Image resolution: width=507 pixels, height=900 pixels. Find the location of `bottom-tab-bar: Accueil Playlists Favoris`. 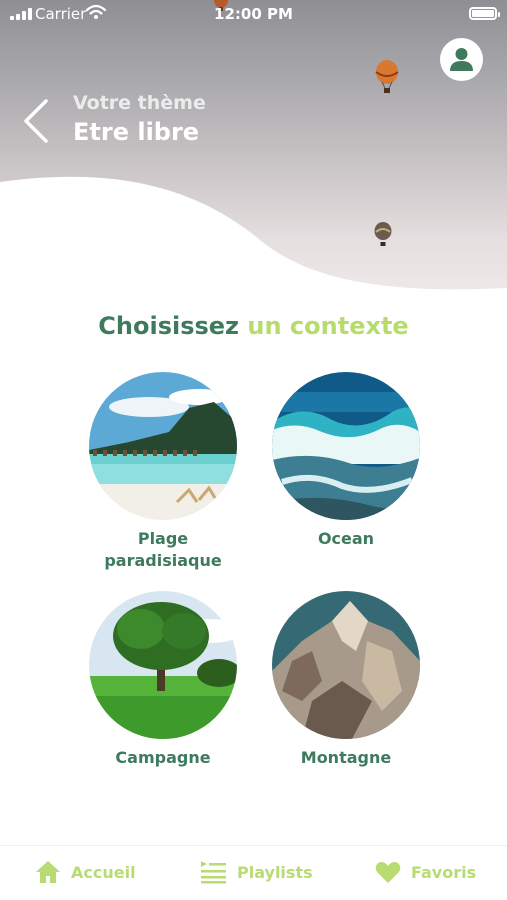

bottom-tab-bar: Accueil Playlists Favoris is located at coordinates (253, 872).